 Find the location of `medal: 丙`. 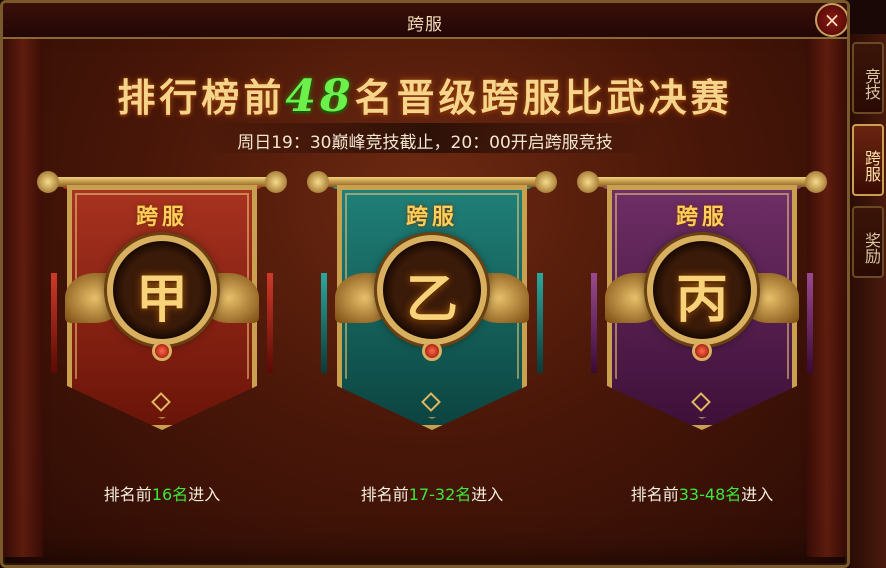

medal: 丙 is located at coordinates (702, 290).